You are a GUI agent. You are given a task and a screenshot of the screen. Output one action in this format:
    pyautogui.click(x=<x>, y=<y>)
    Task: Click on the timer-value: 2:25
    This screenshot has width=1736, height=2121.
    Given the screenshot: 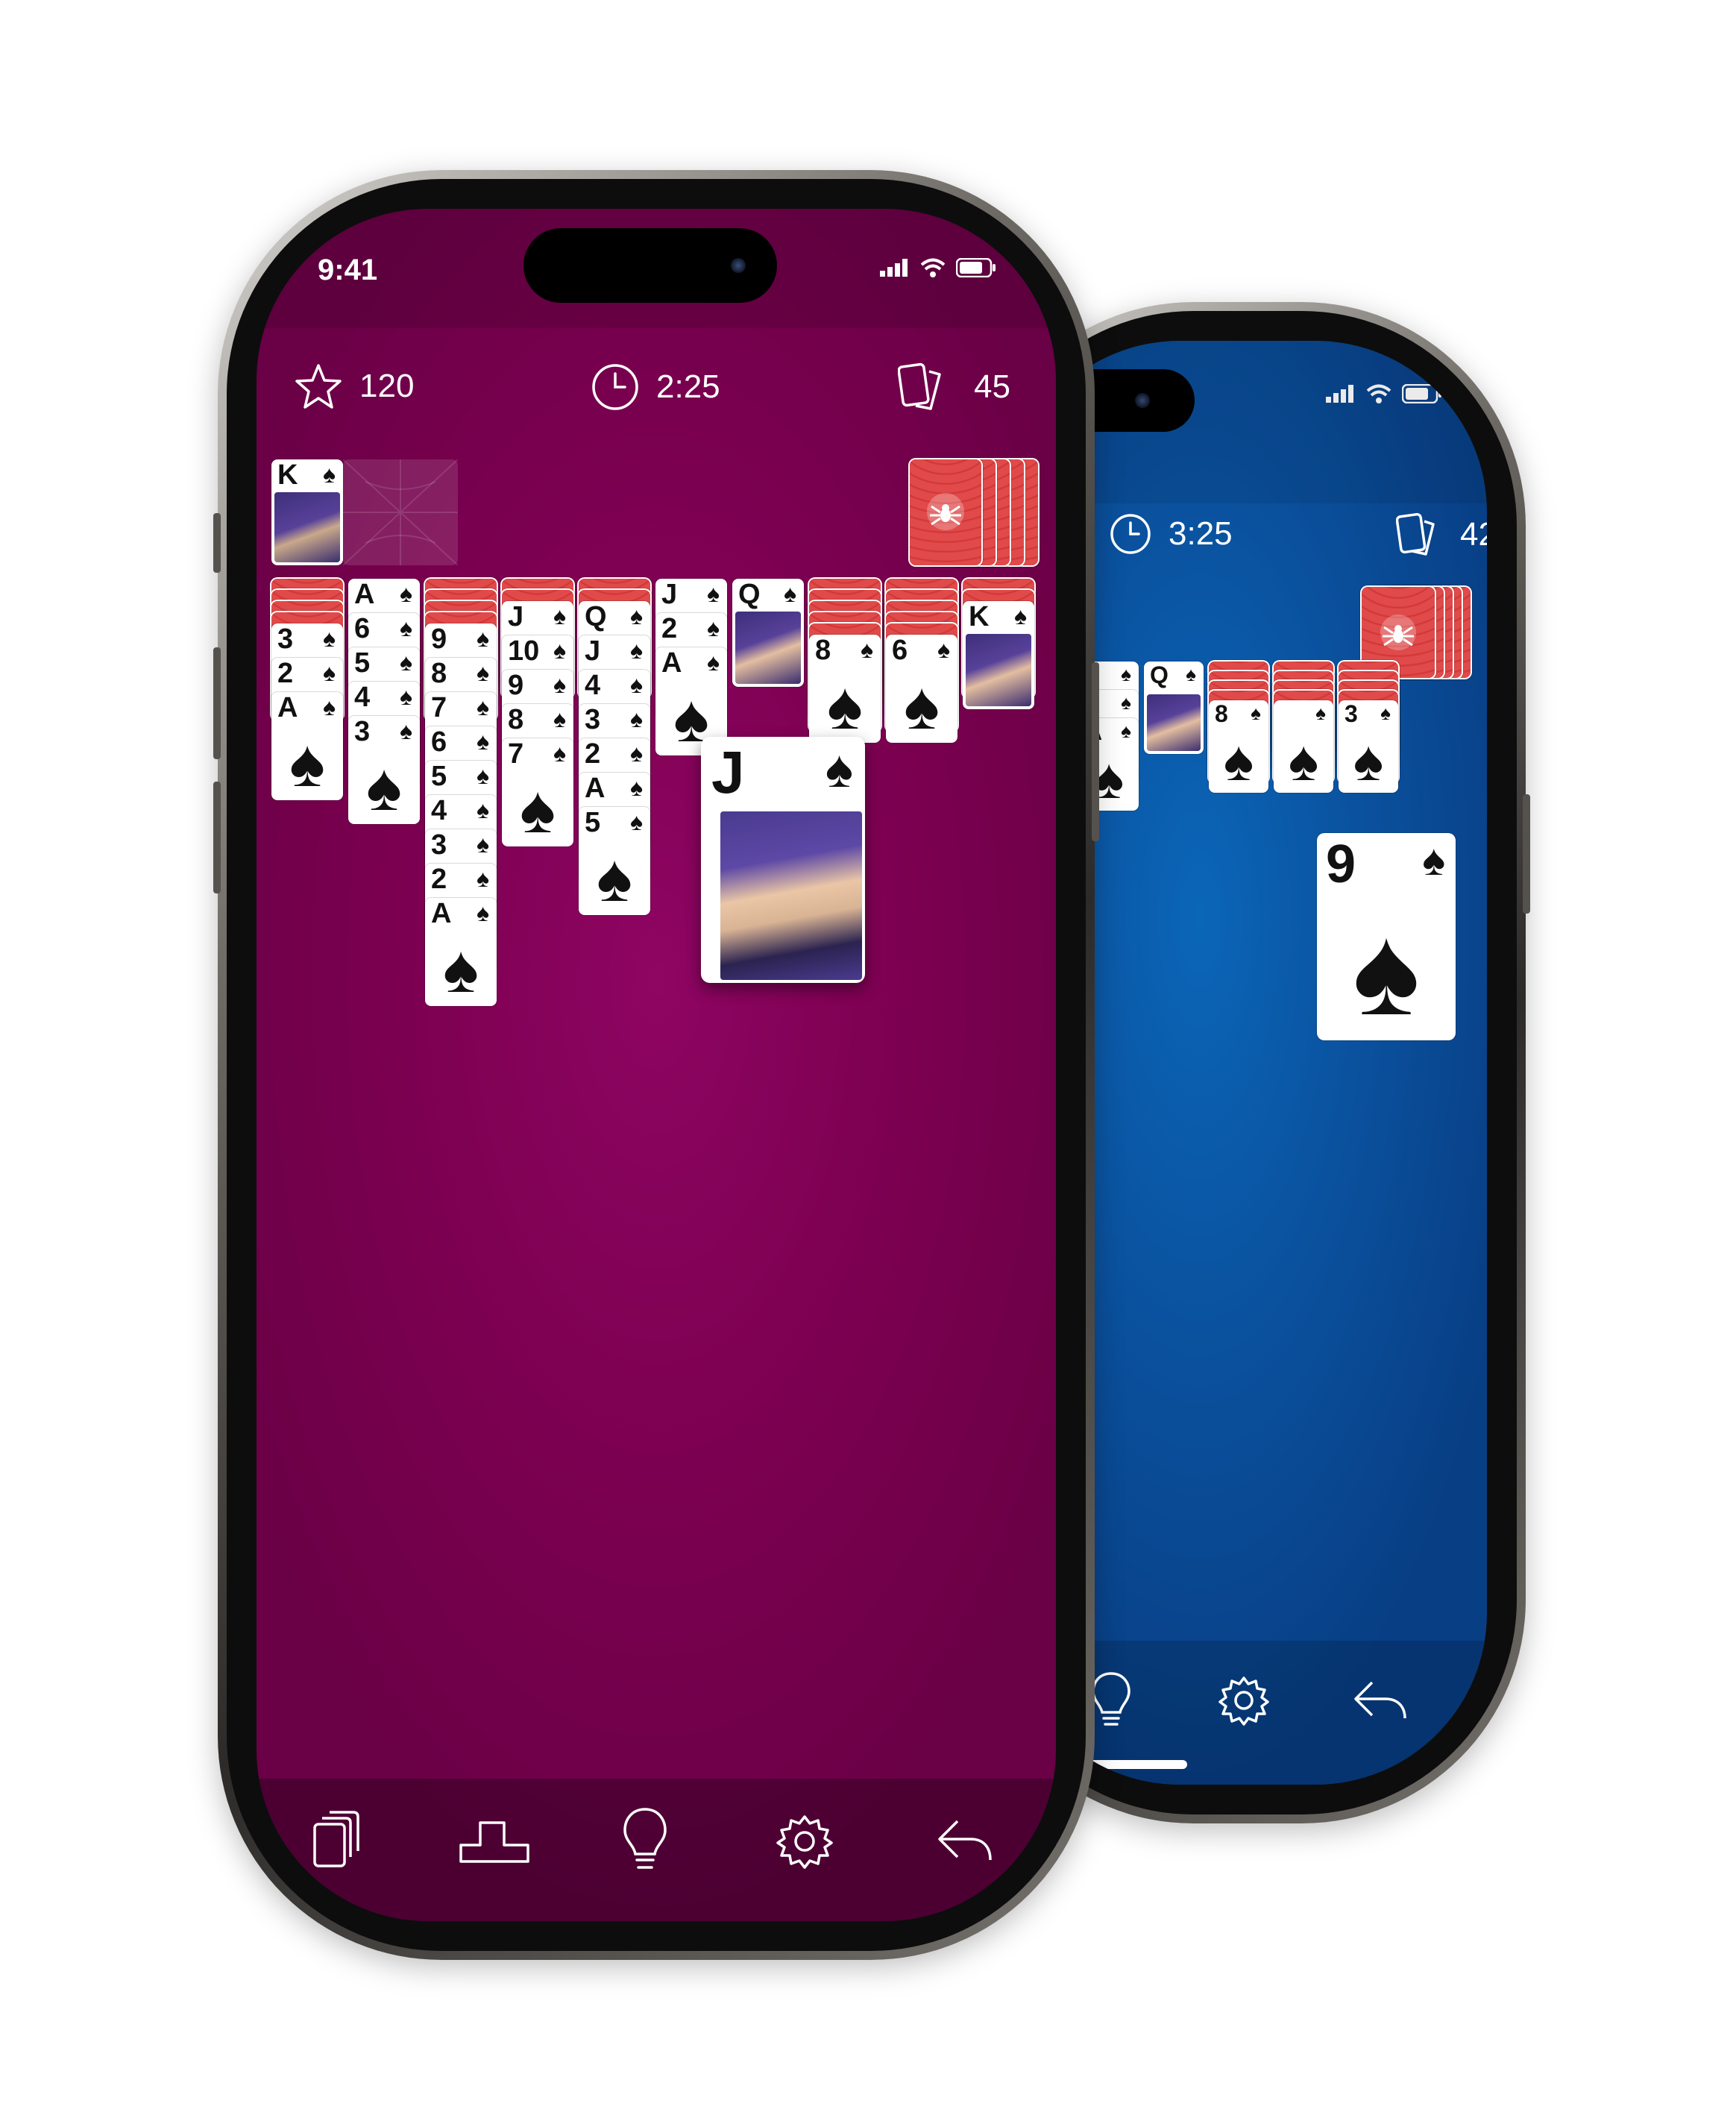 What is the action you would take?
    pyautogui.click(x=688, y=386)
    